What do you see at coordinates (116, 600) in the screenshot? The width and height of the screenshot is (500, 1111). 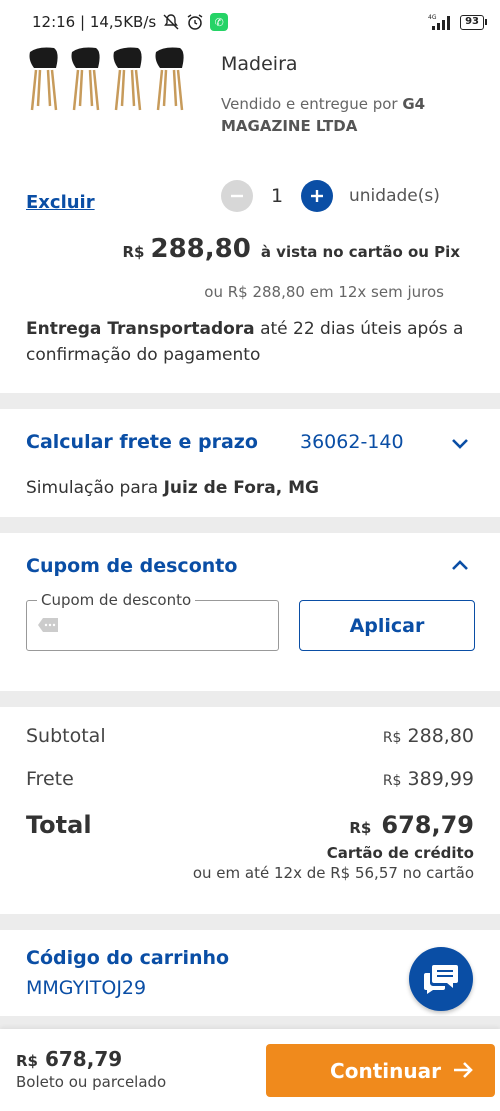 I see `coupon-field-label: Cupom de desconto` at bounding box center [116, 600].